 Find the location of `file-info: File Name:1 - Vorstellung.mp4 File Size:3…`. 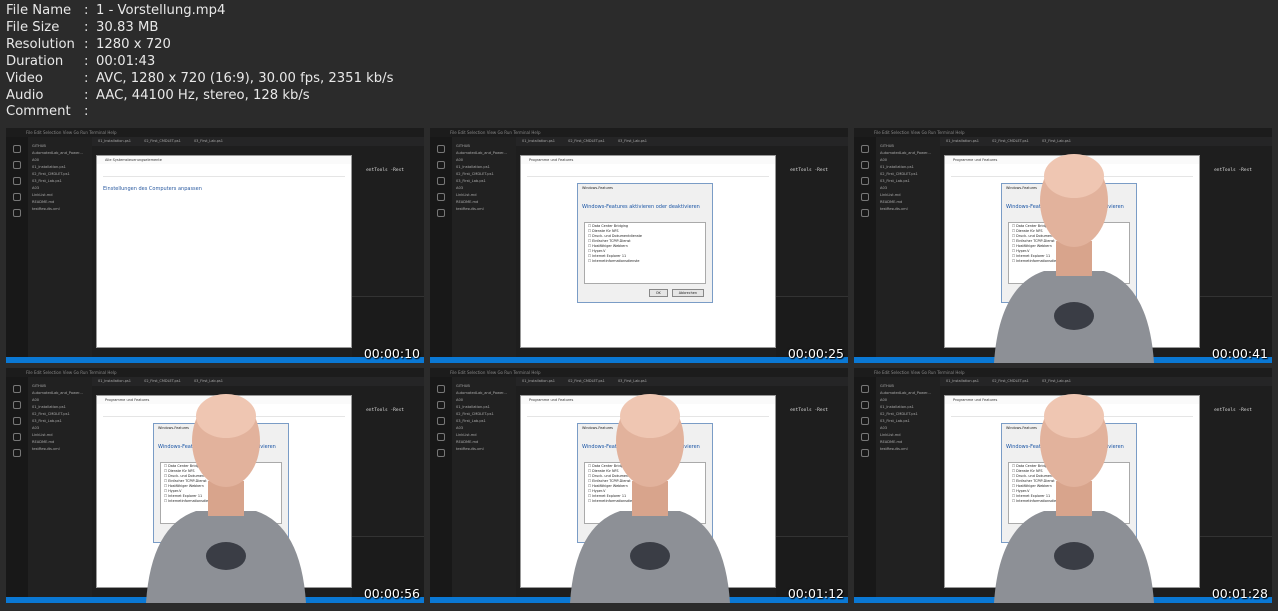

file-info: File Name:1 - Vorstellung.mp4 File Size:3… is located at coordinates (199, 62).